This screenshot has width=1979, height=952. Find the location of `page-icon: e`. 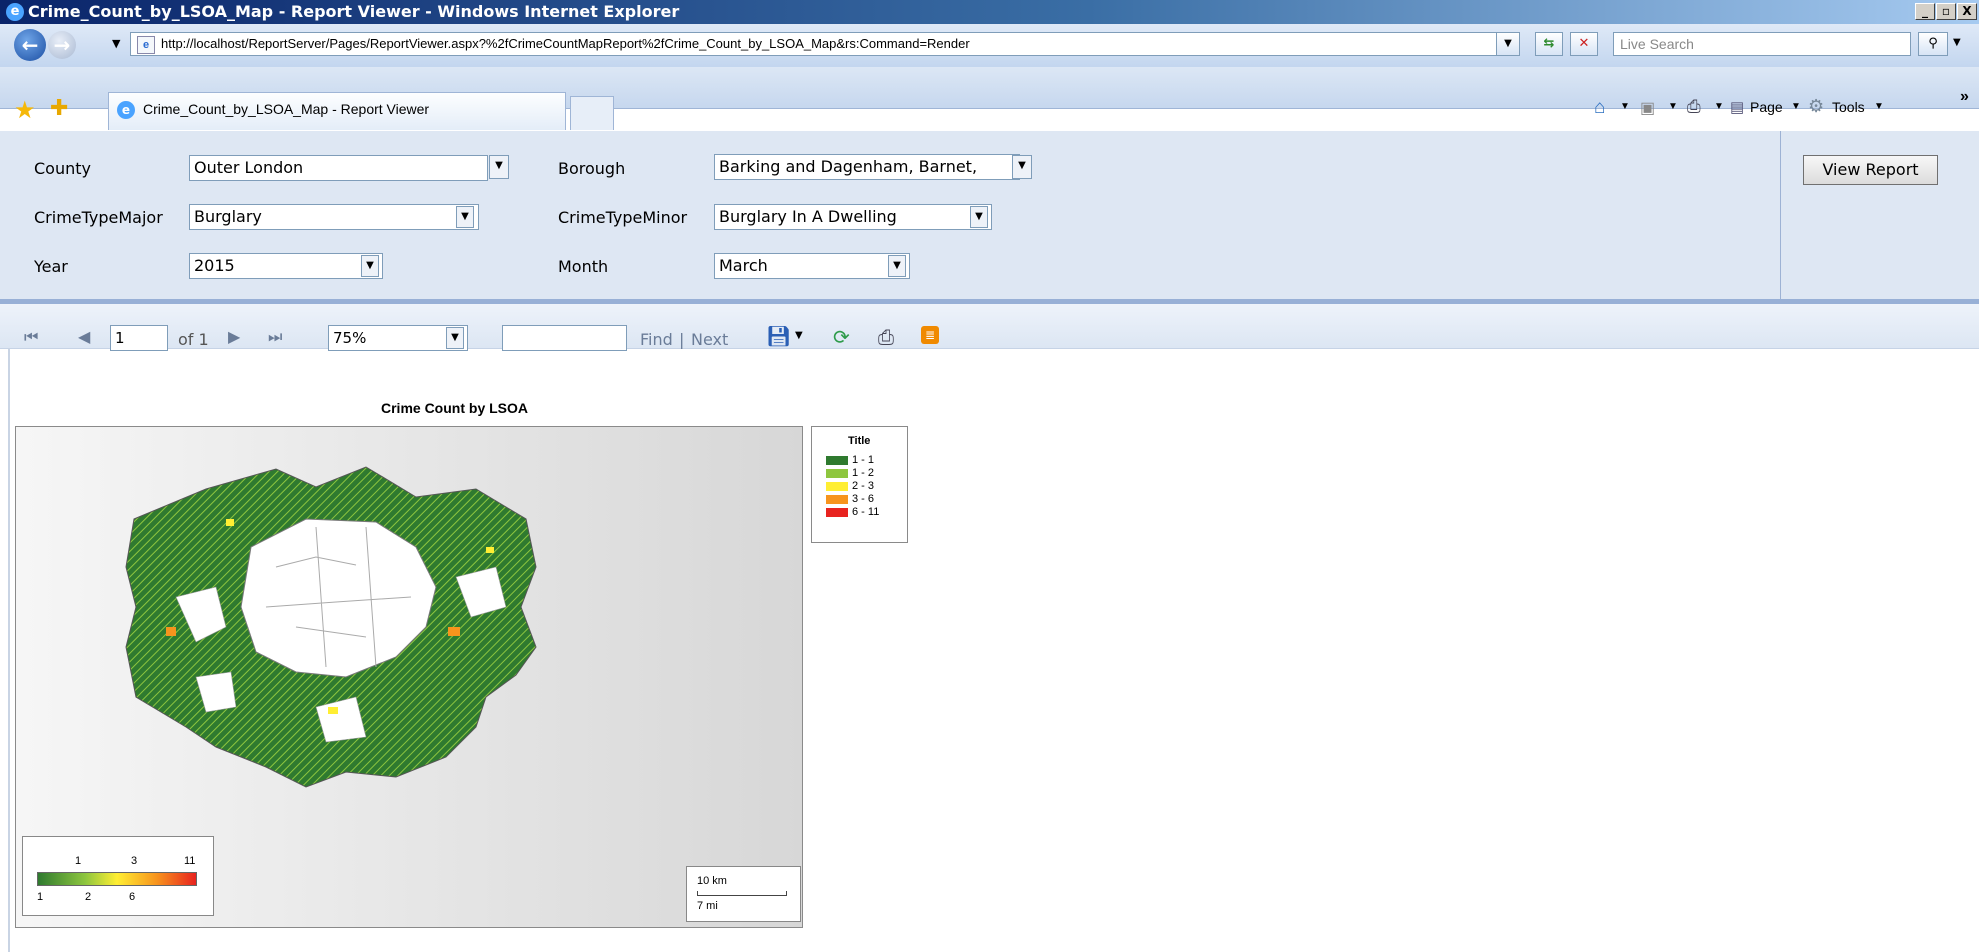

page-icon: e is located at coordinates (146, 45).